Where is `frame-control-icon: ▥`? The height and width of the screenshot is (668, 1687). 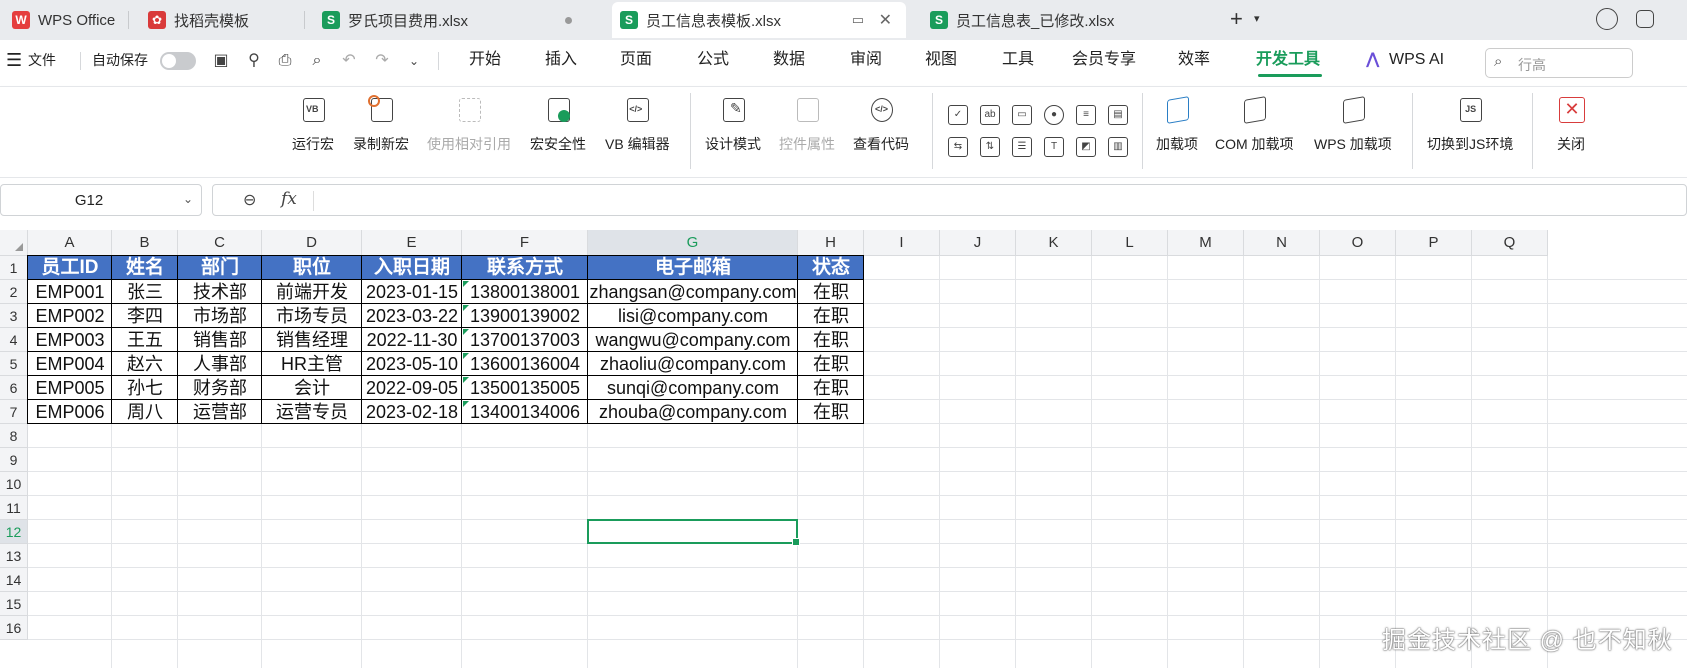
frame-control-icon: ▥ is located at coordinates (1118, 147).